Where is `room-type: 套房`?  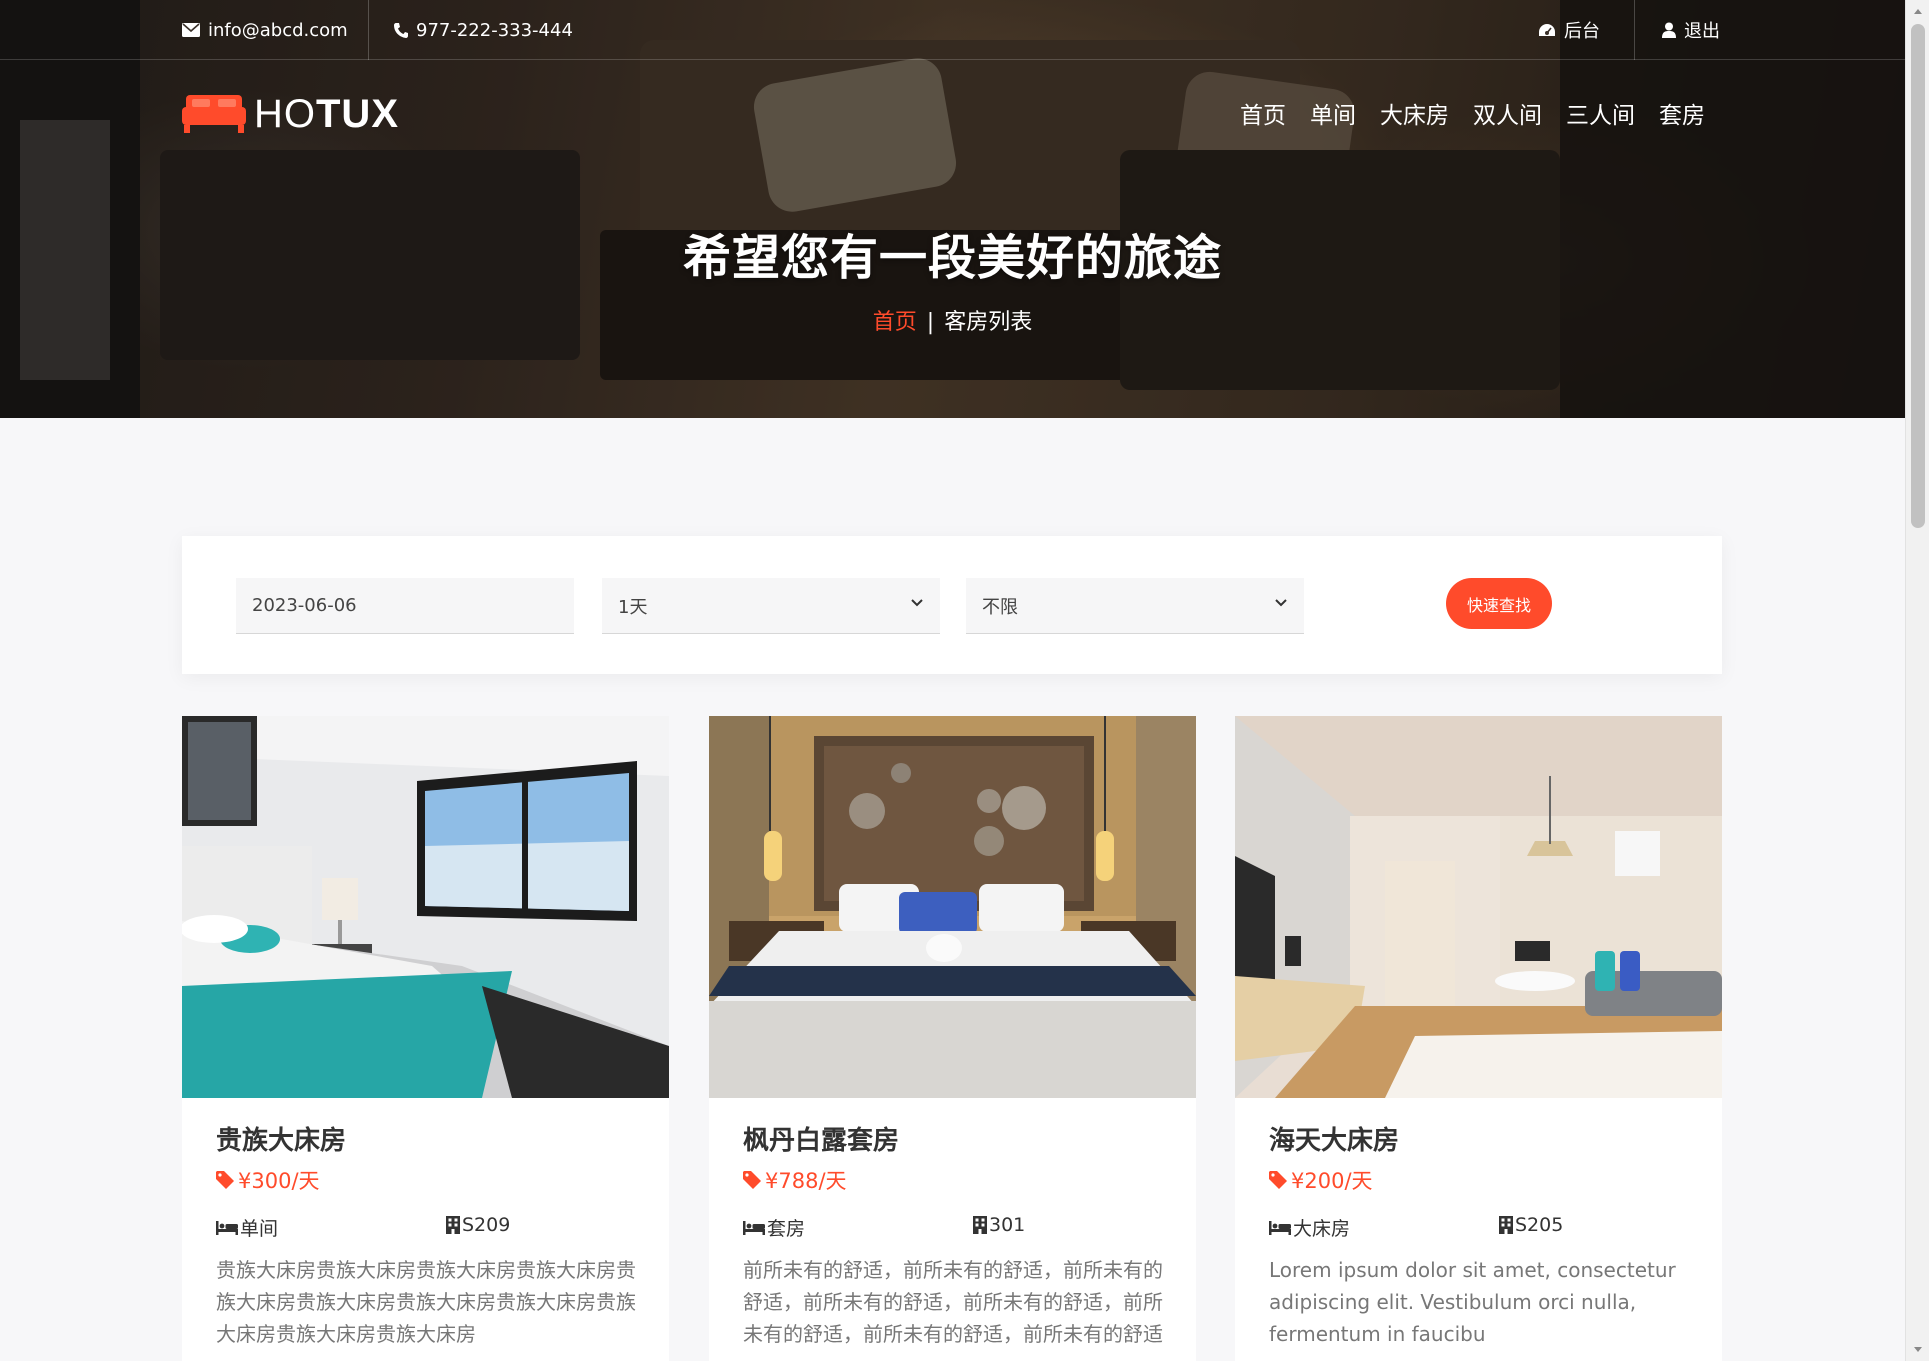
room-type: 套房 is located at coordinates (774, 1227).